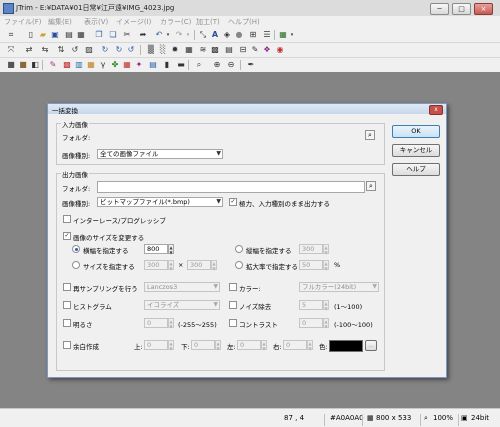 This screenshot has height=427, width=500. Describe the element at coordinates (55, 35) in the screenshot. I see `save-icon: ▣` at that location.